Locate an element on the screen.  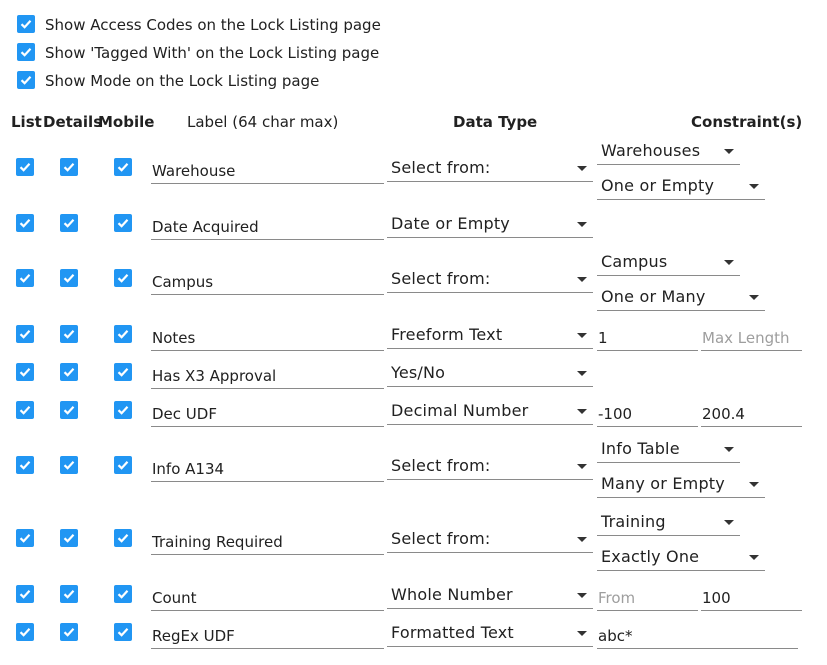
show-access-codes-checkbox is located at coordinates (26, 24).